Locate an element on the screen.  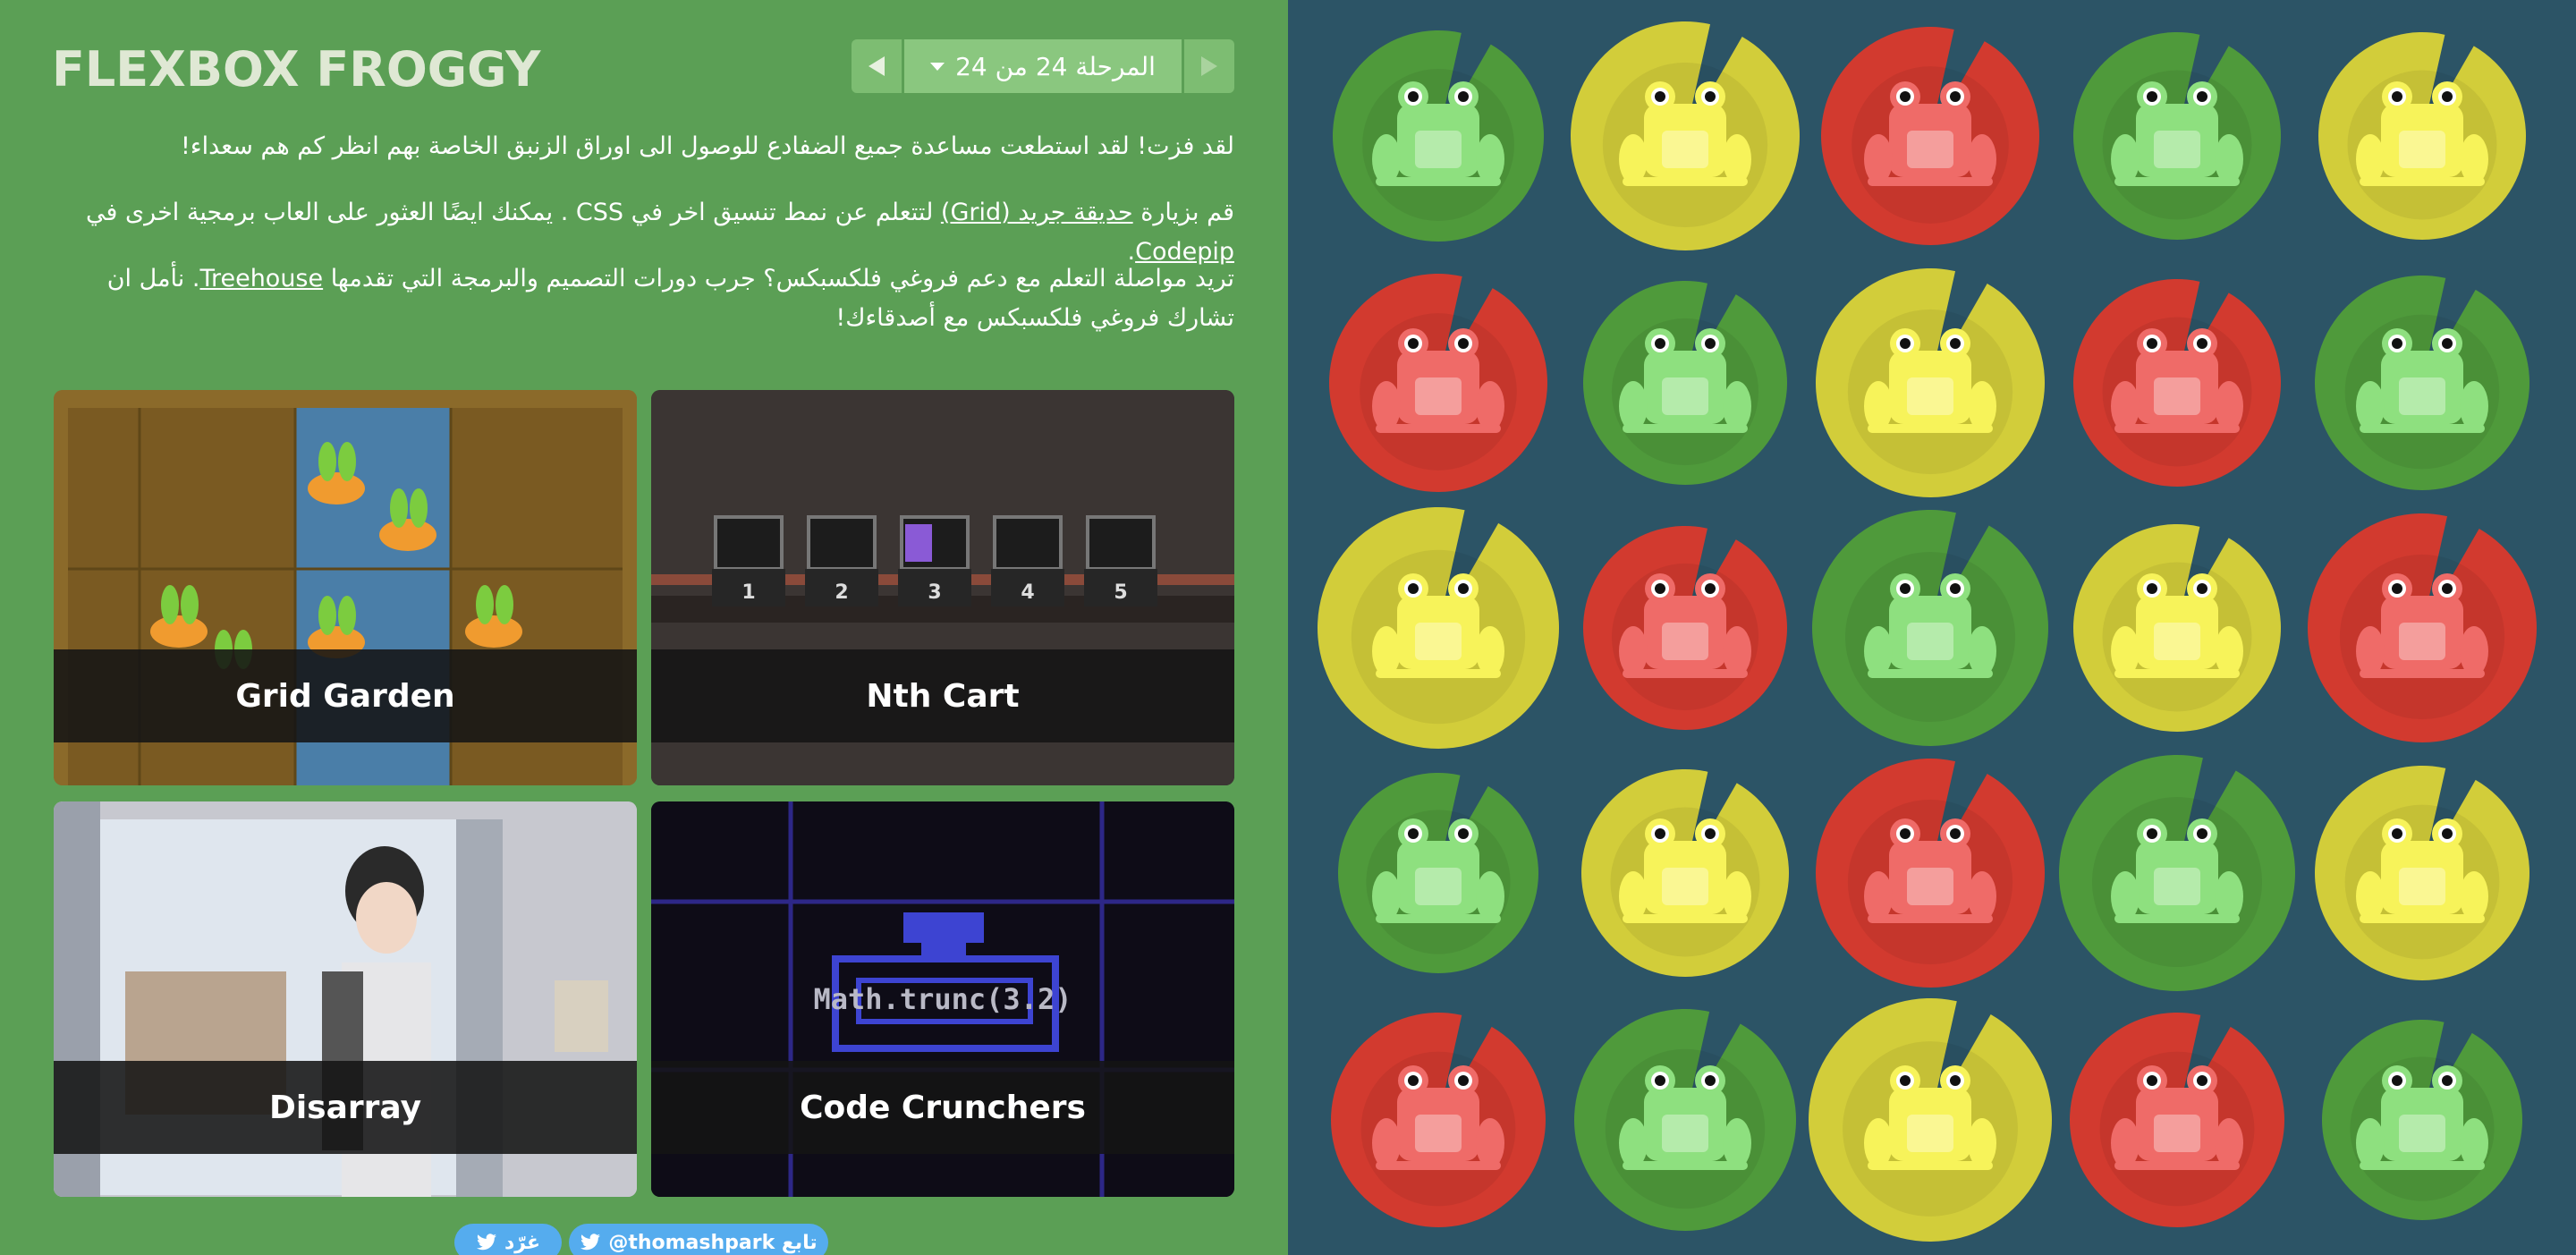
previous-level-button is located at coordinates (877, 66).